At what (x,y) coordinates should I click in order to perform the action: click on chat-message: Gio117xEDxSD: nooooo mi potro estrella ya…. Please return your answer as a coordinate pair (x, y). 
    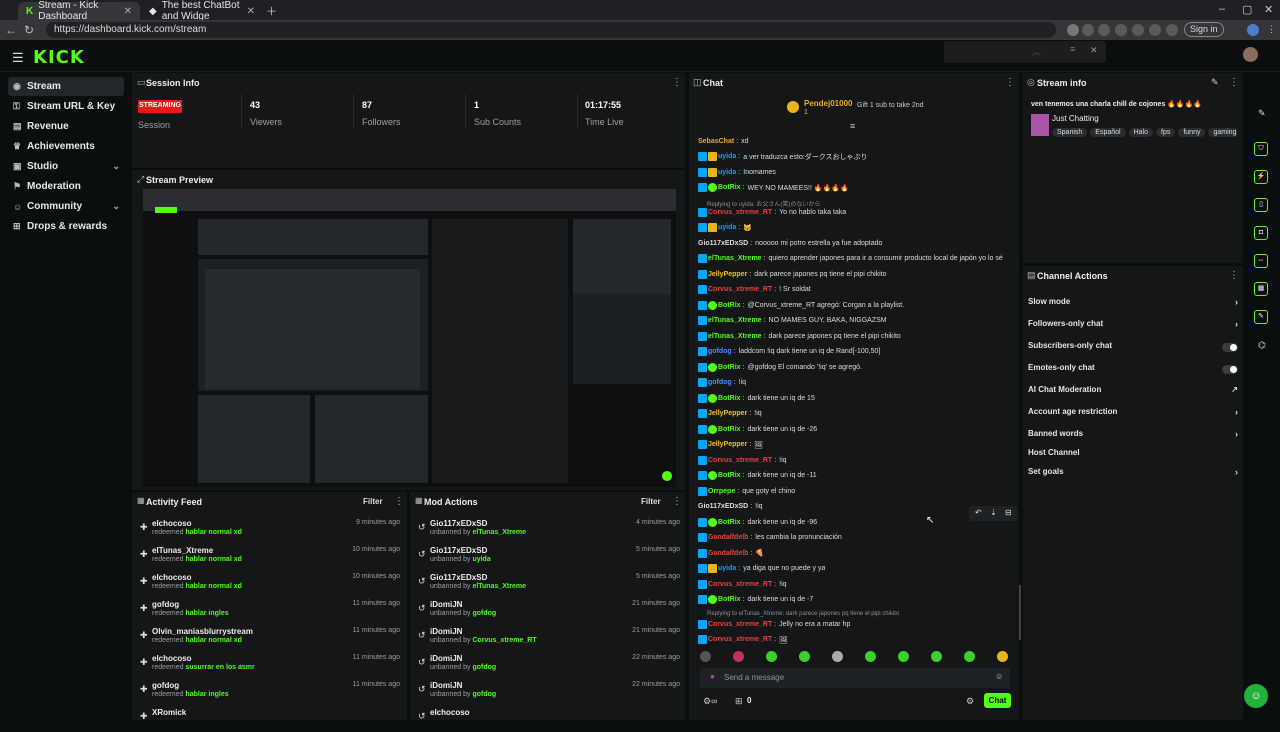
    Looking at the image, I should click on (790, 243).